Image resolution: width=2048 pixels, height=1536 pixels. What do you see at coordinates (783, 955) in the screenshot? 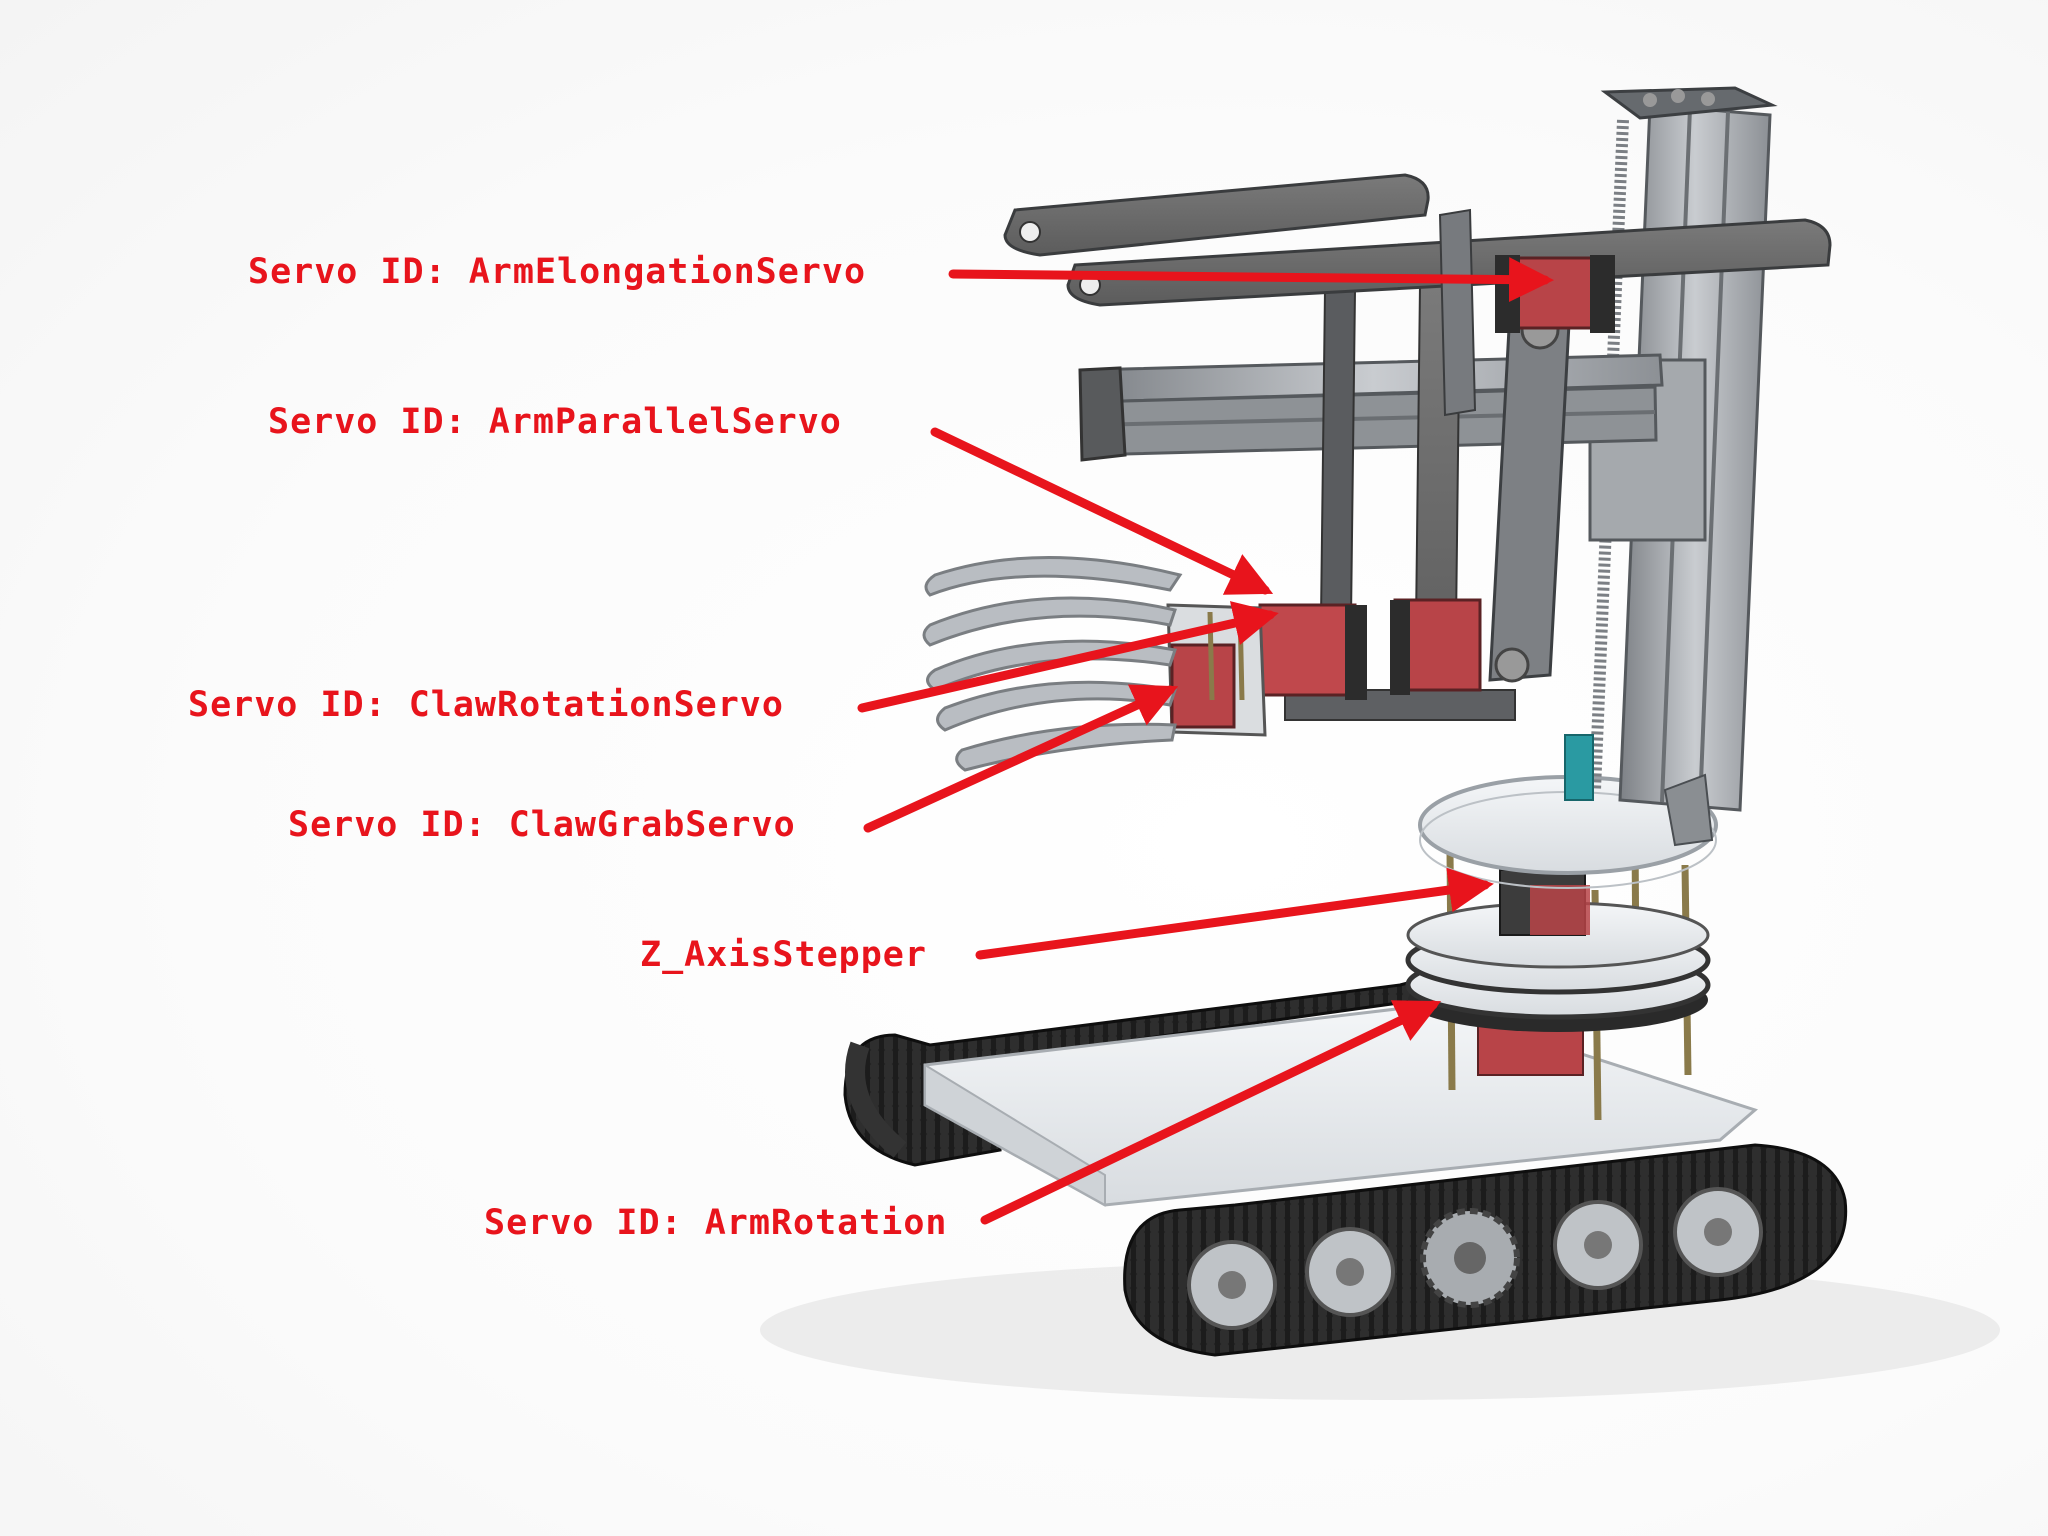
I see `label-z-axis-stepper: Z_AxisStepper` at bounding box center [783, 955].